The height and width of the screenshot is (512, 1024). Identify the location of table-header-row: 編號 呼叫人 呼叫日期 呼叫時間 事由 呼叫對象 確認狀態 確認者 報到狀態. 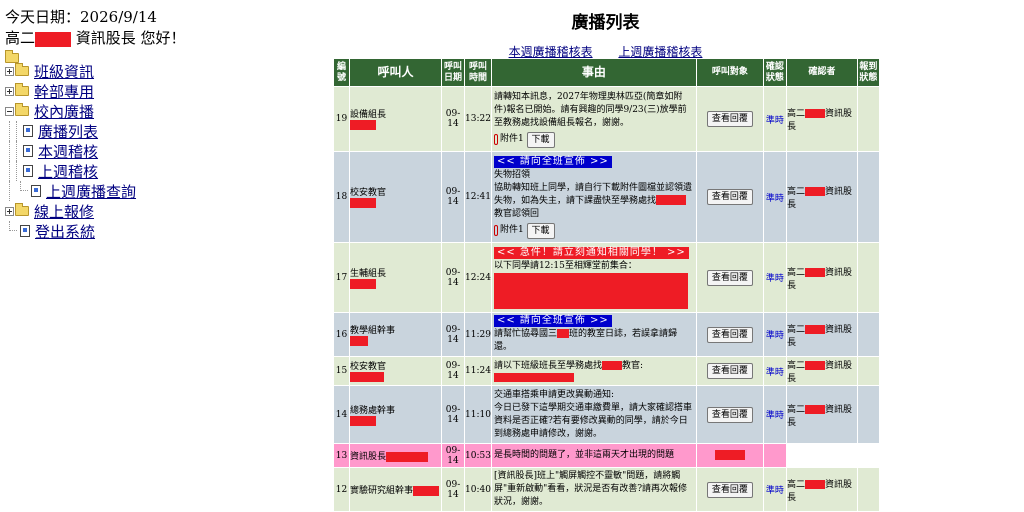
(606, 72).